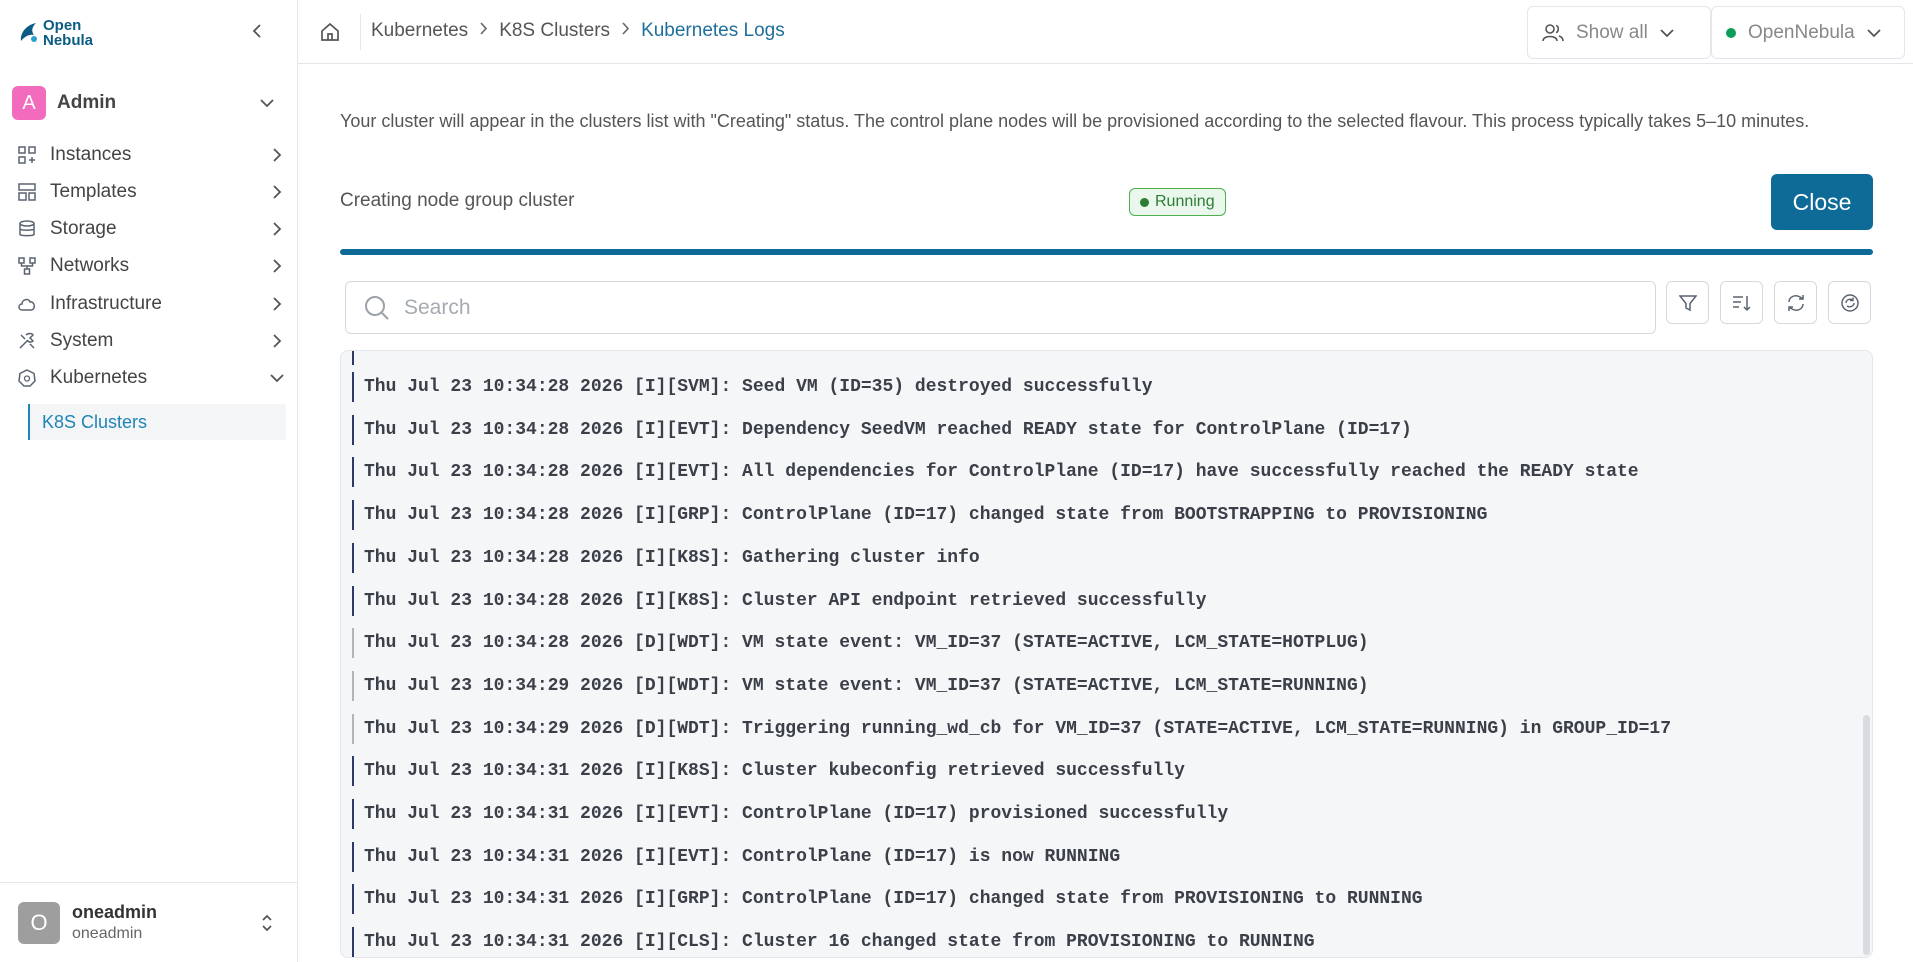  What do you see at coordinates (27, 341) in the screenshot?
I see `system-icon` at bounding box center [27, 341].